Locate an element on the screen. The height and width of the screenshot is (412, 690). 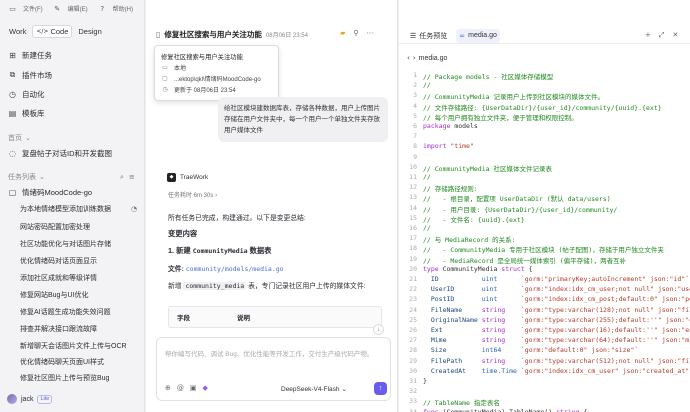
chevron-left-icon: ‹ is located at coordinates (408, 58).